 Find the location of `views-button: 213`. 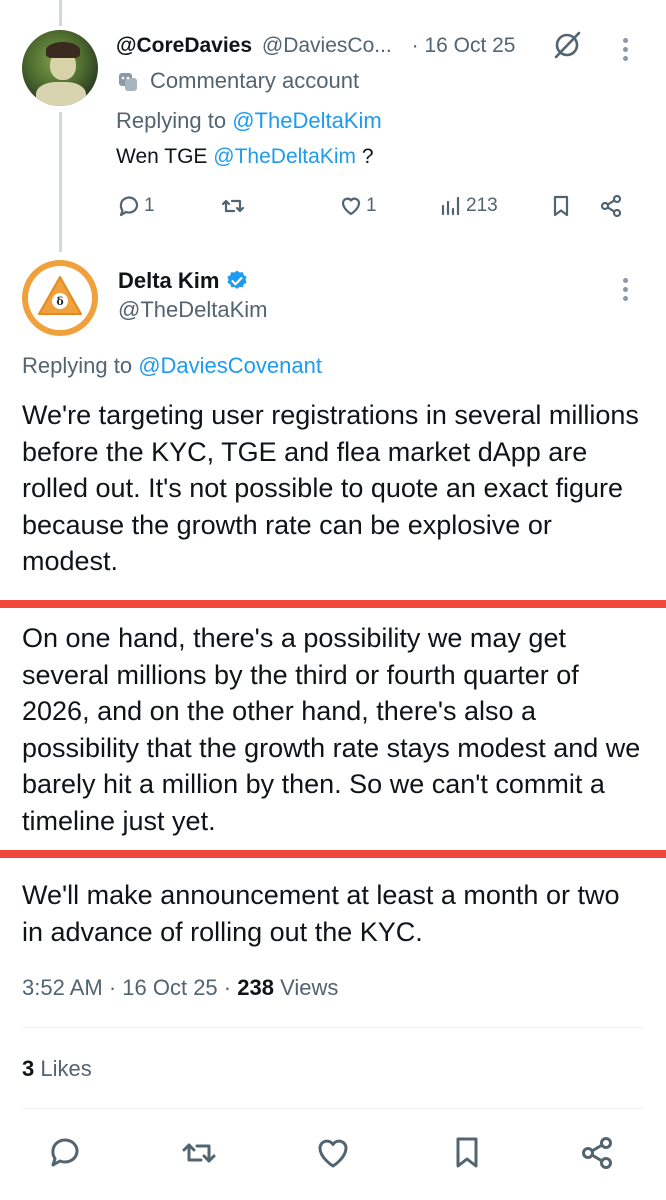

views-button: 213 is located at coordinates (468, 206).